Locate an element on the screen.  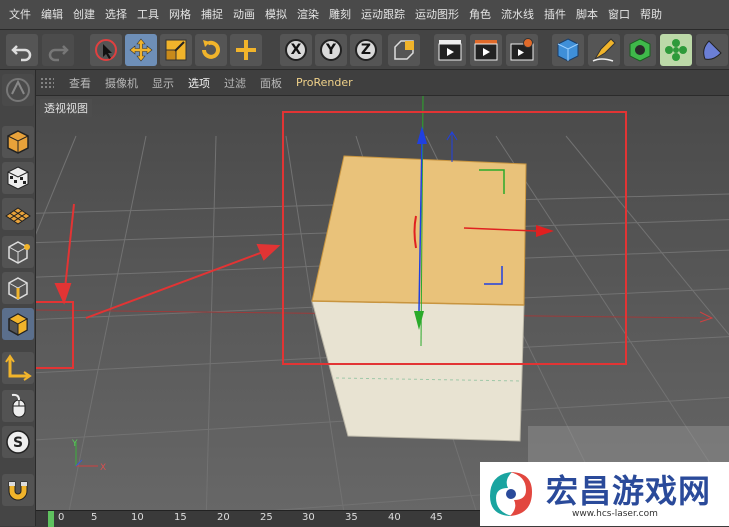
menu-character: 角色 is located at coordinates (480, 15).